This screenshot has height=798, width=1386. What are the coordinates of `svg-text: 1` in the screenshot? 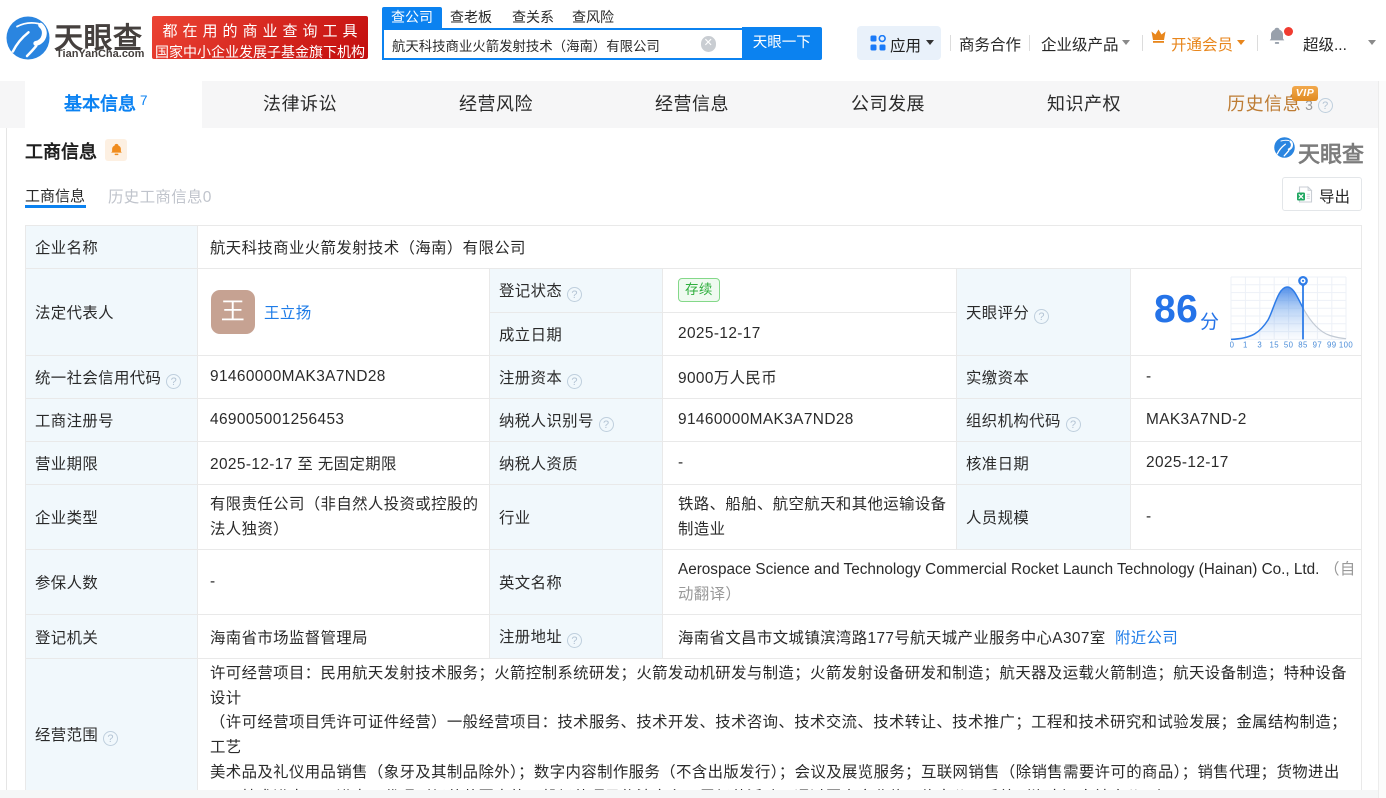 It's located at (1245, 345).